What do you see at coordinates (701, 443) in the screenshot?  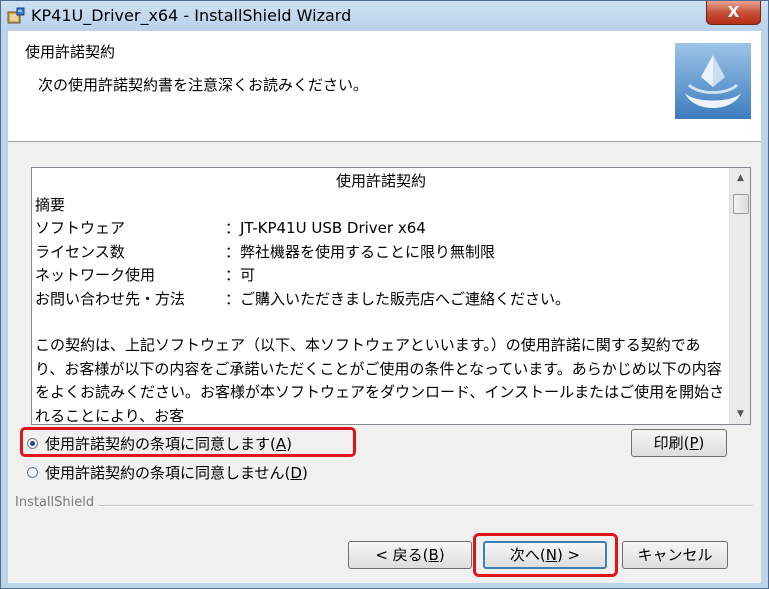 I see `print-label-close: )` at bounding box center [701, 443].